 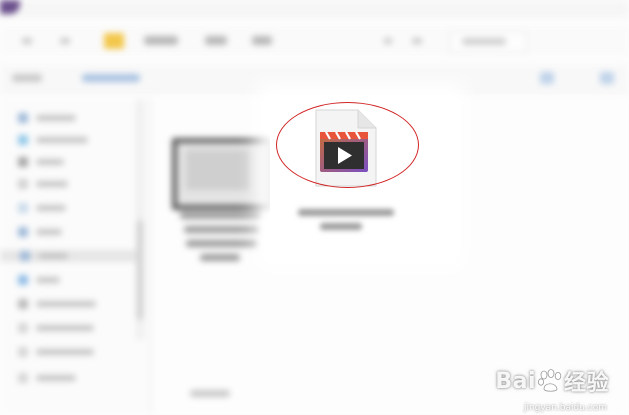 What do you see at coordinates (417, 41) in the screenshot?
I see `refresh-icon` at bounding box center [417, 41].